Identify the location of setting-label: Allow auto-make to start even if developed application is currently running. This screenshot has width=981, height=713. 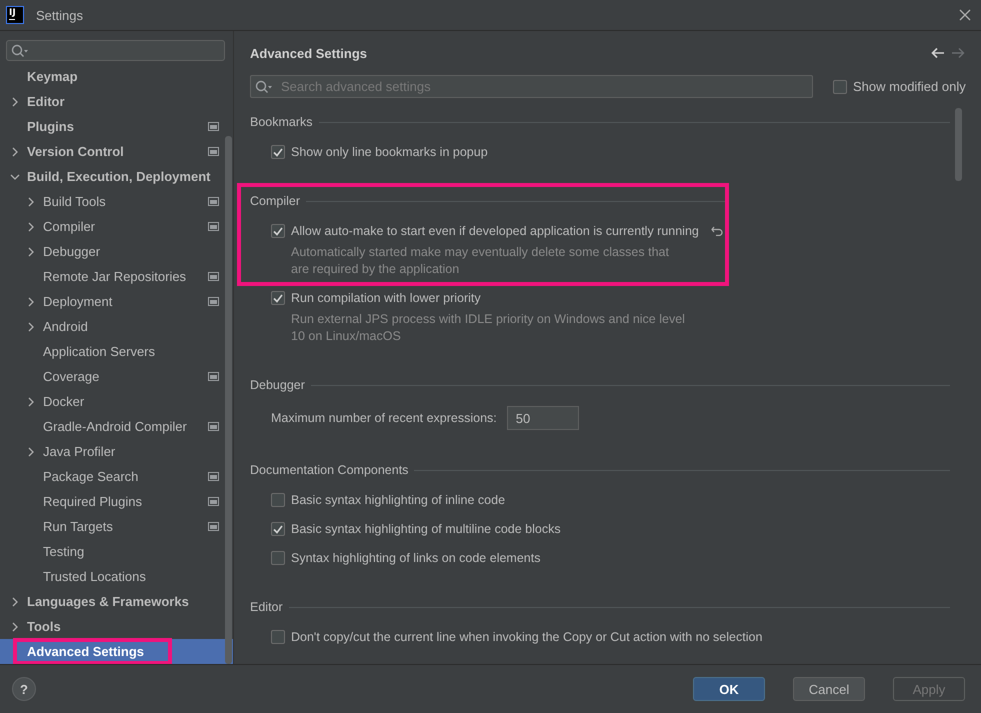
(495, 231).